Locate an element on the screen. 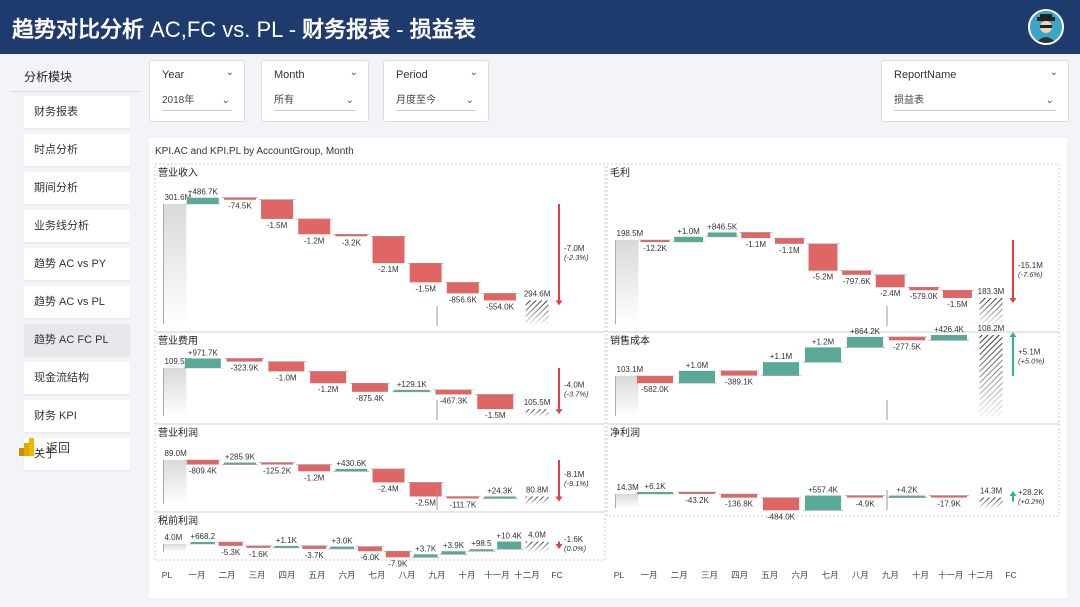 The width and height of the screenshot is (1080, 607). sidebar-item: 趋势 AC FC PL is located at coordinates (77, 340).